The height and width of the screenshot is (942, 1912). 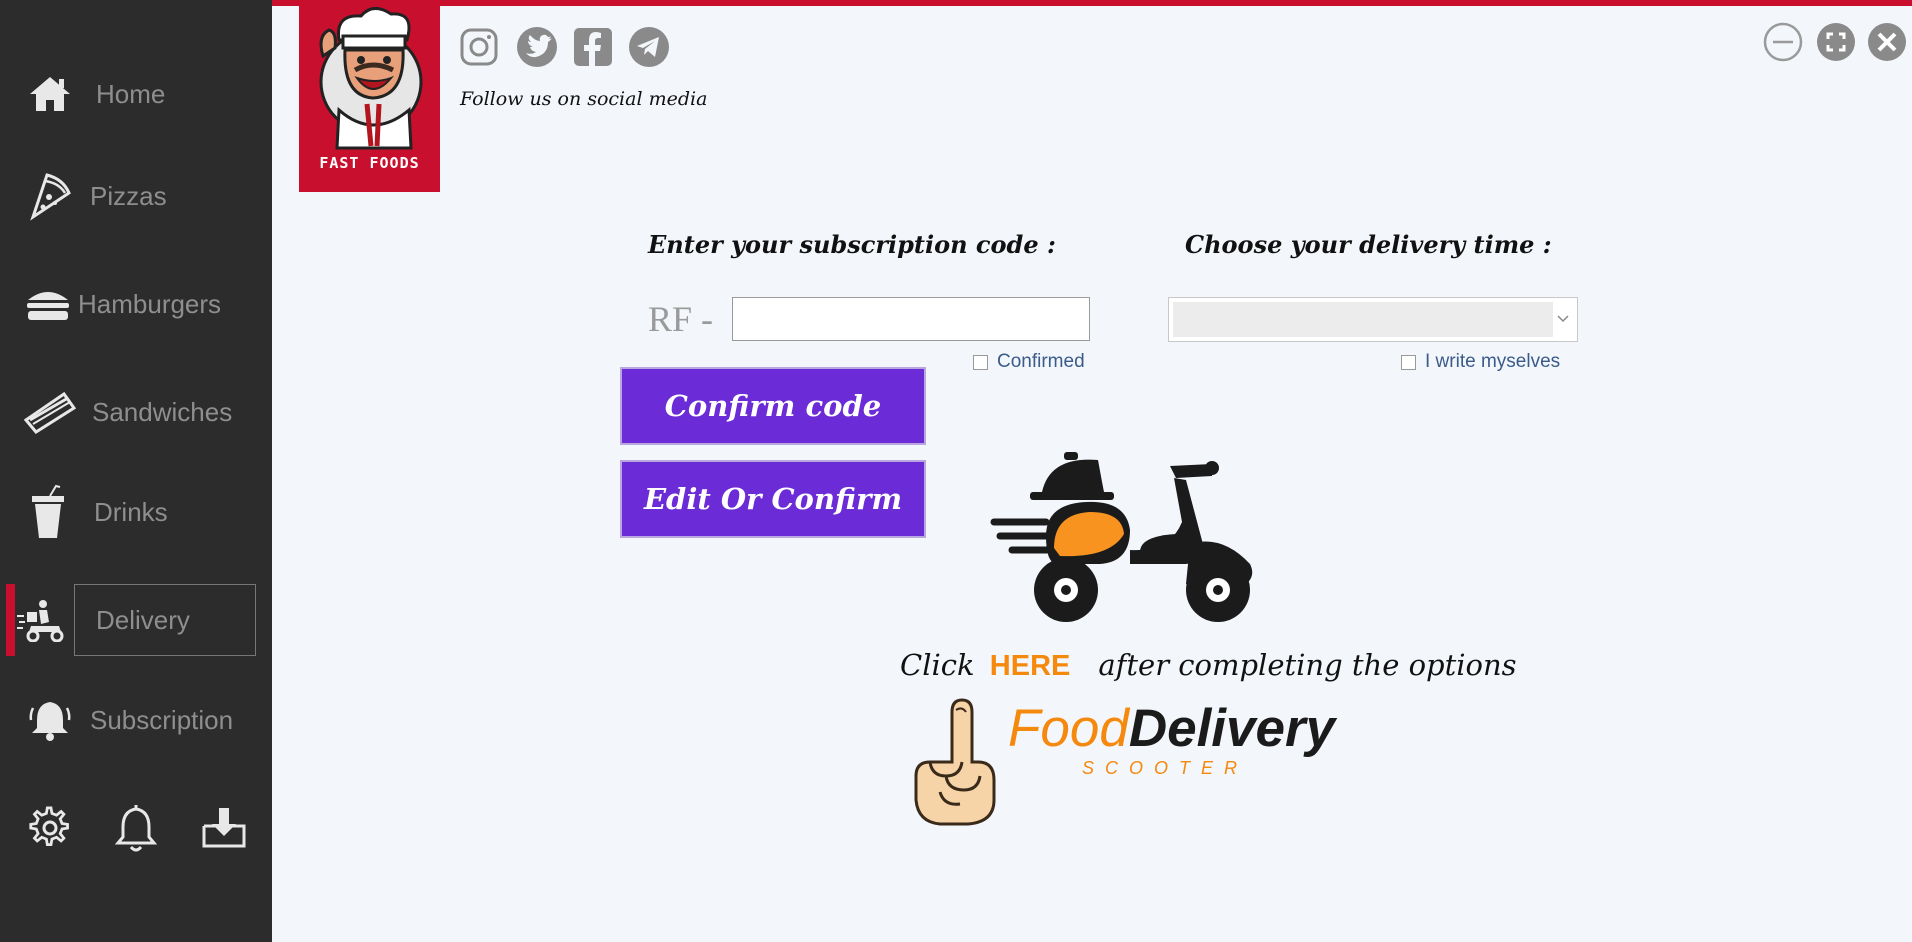 What do you see at coordinates (537, 47) in the screenshot?
I see `twitter-icon` at bounding box center [537, 47].